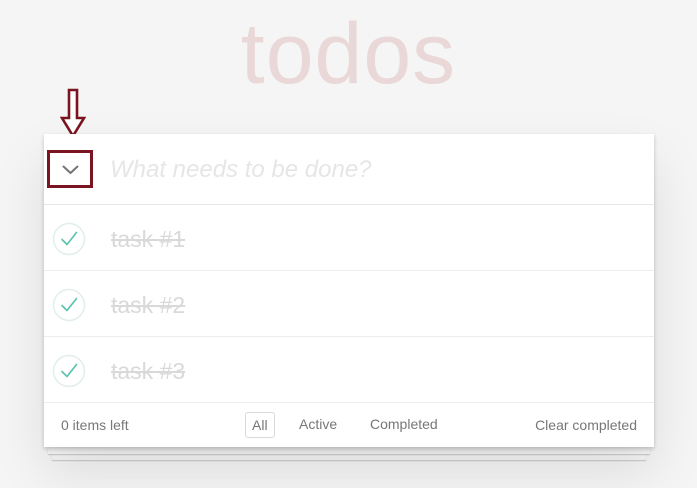  Describe the element at coordinates (370, 170) in the screenshot. I see `new-todo-input` at that location.